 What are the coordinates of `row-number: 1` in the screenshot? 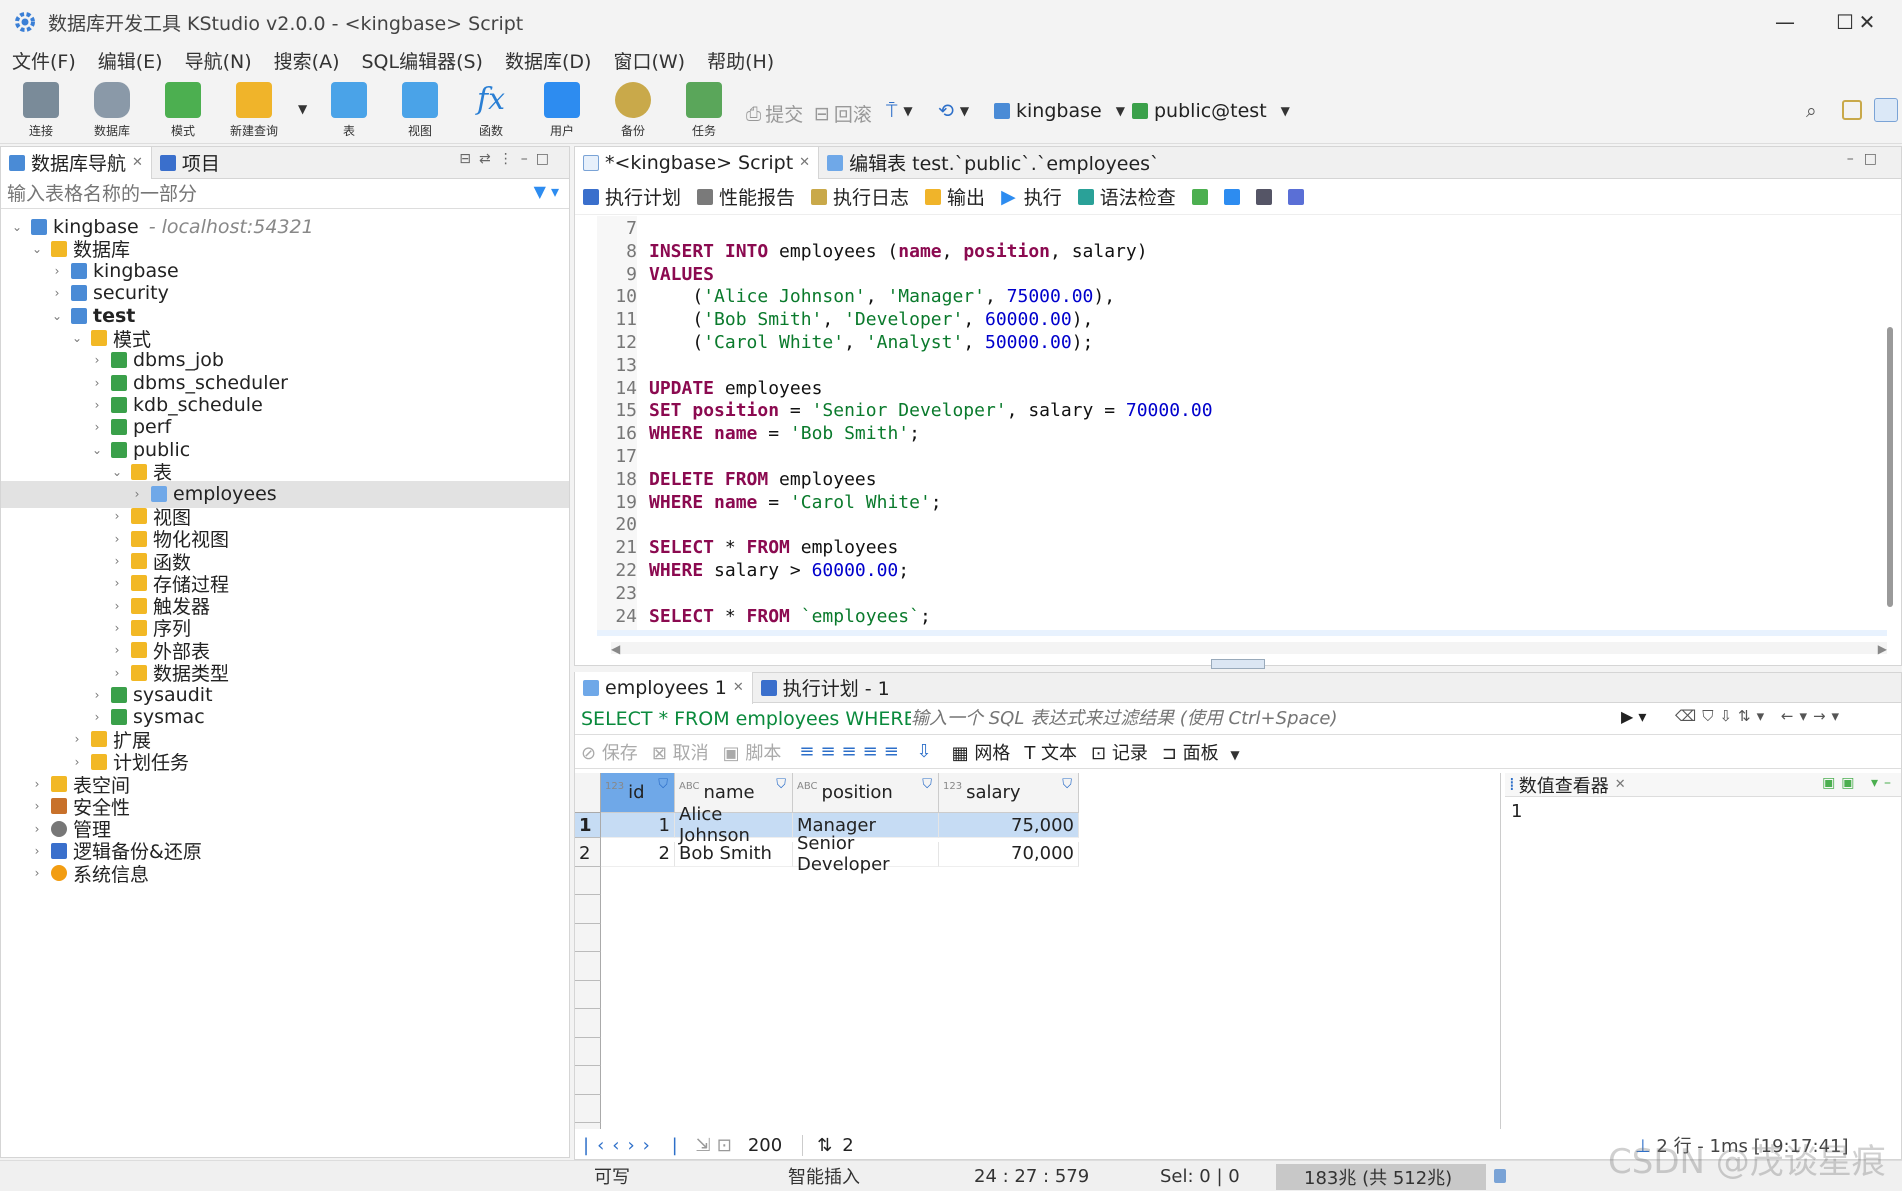 It's located at (588, 825).